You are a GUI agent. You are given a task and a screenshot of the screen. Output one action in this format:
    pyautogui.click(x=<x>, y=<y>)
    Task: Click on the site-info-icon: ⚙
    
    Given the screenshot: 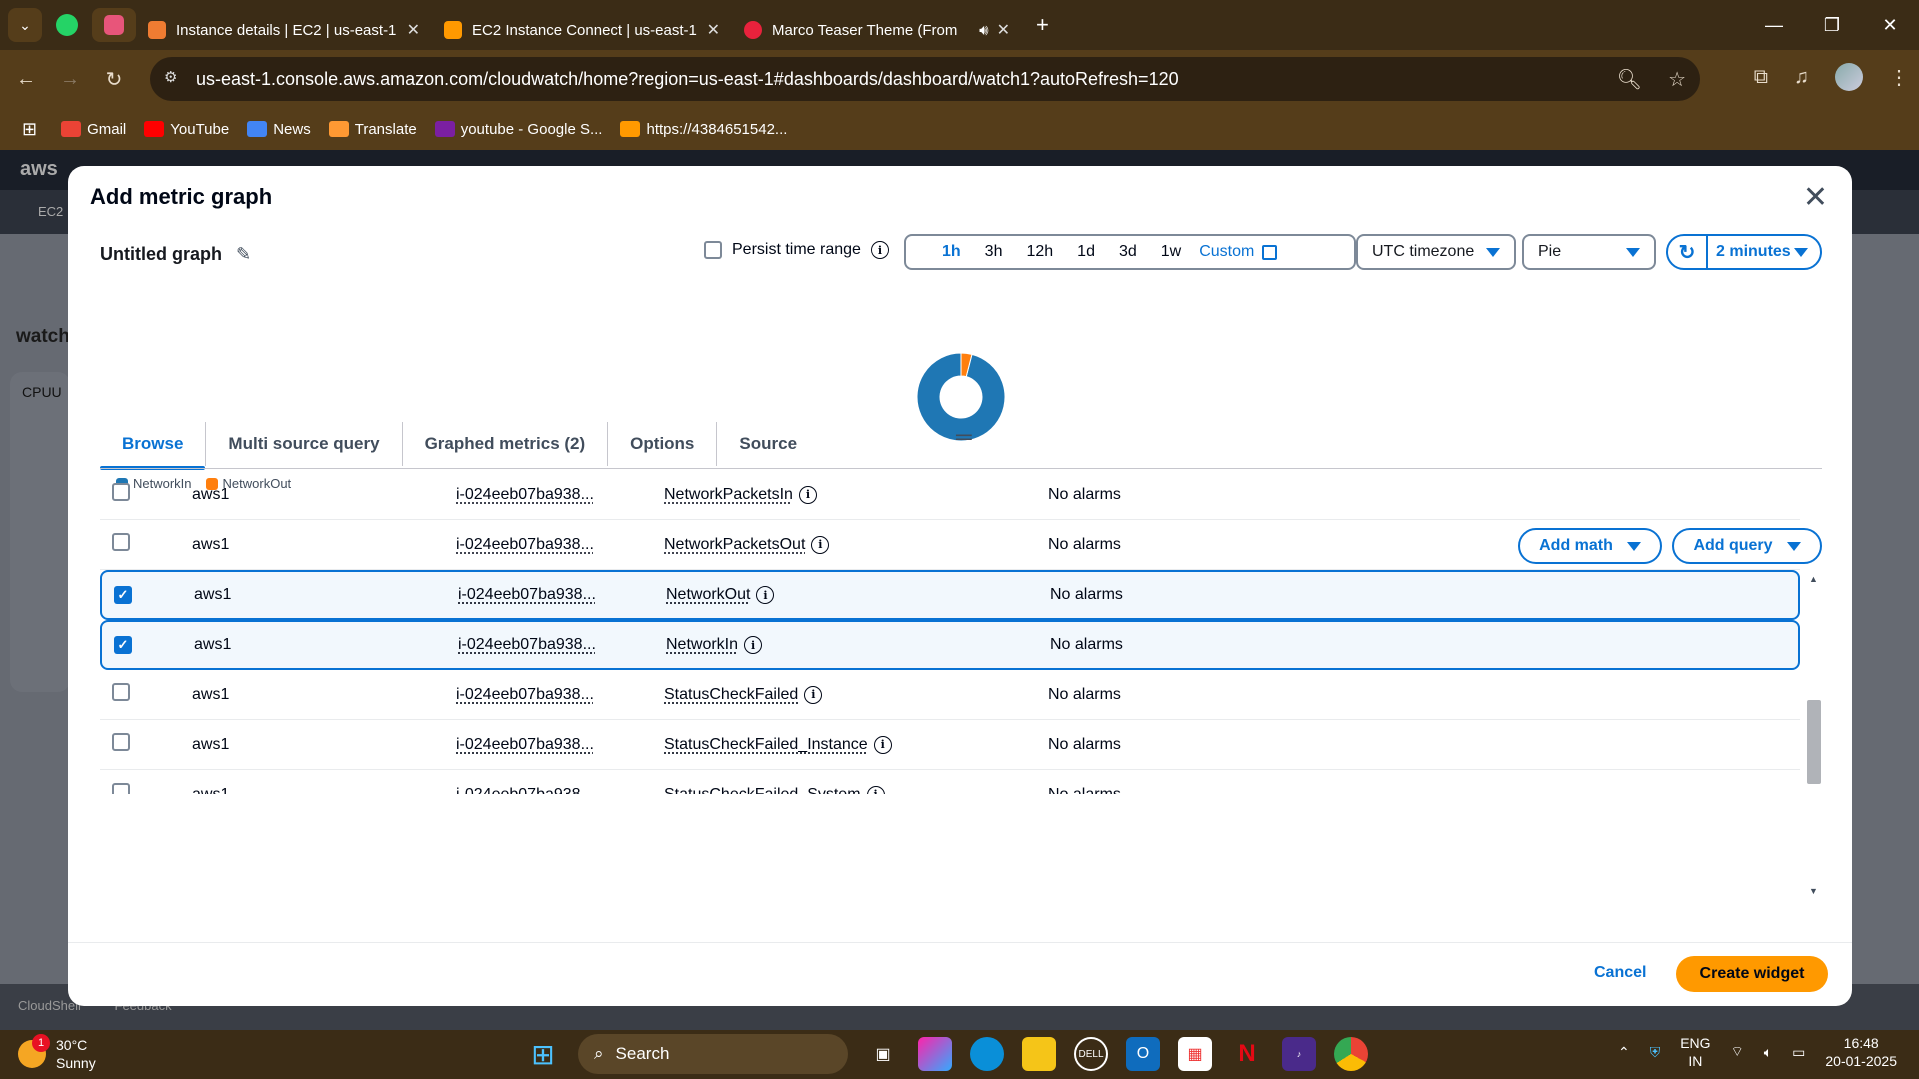 What is the action you would take?
    pyautogui.click(x=175, y=79)
    